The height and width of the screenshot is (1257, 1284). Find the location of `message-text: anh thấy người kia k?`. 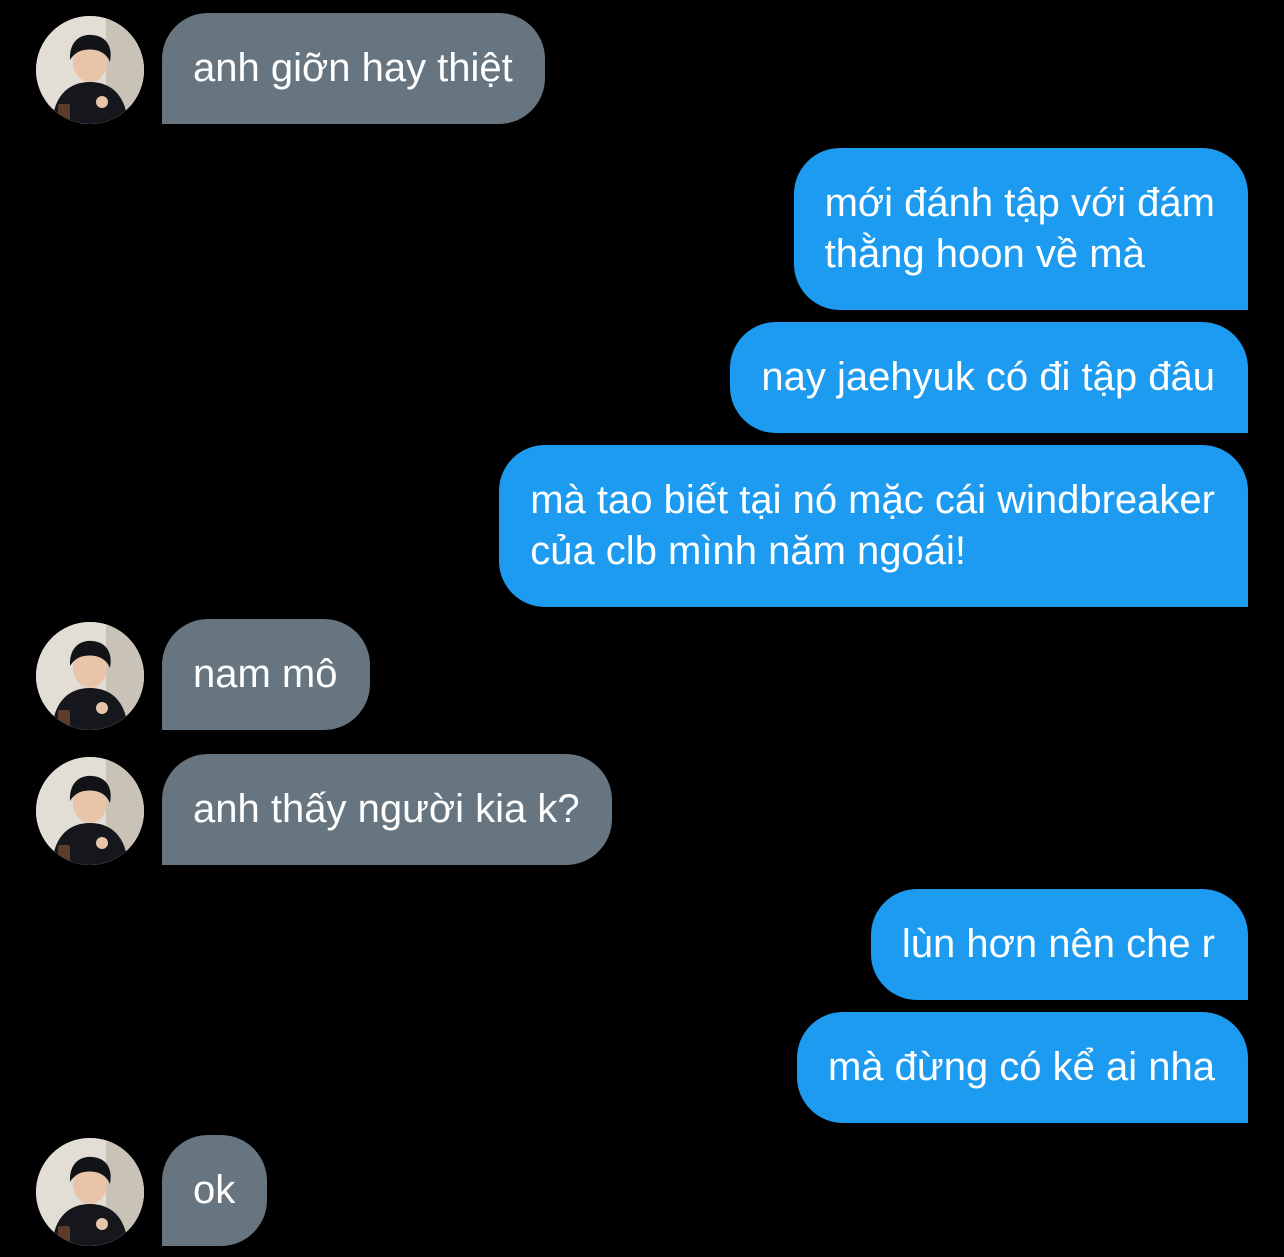

message-text: anh thấy người kia k? is located at coordinates (386, 809).